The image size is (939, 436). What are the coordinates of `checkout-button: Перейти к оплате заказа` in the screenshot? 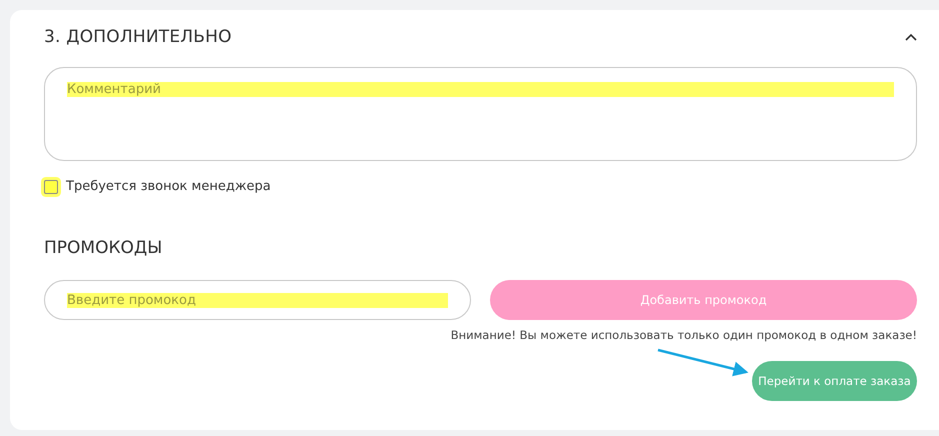 It's located at (834, 381).